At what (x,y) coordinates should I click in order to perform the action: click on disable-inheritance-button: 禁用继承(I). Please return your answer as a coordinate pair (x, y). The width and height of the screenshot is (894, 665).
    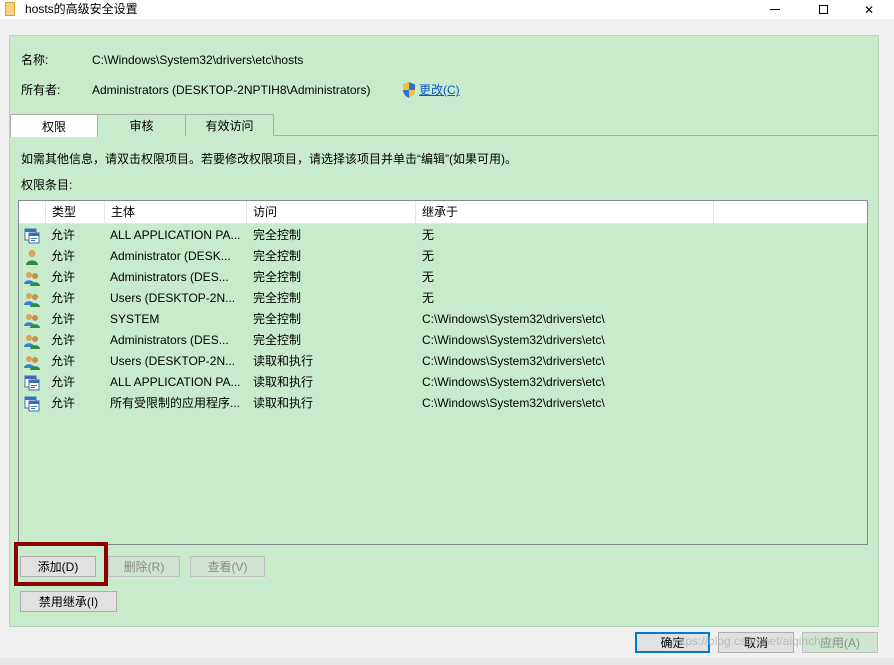
    Looking at the image, I should click on (68, 601).